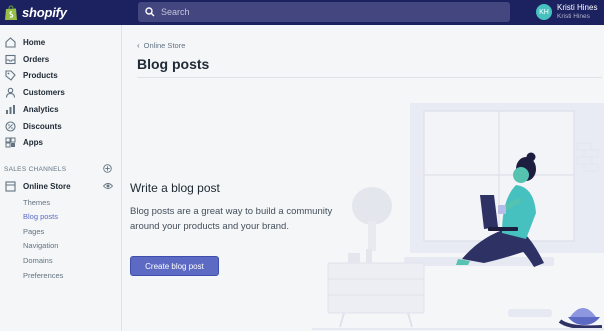 The width and height of the screenshot is (604, 331). What do you see at coordinates (42, 126) in the screenshot?
I see `sidebar-item-label: Discounts` at bounding box center [42, 126].